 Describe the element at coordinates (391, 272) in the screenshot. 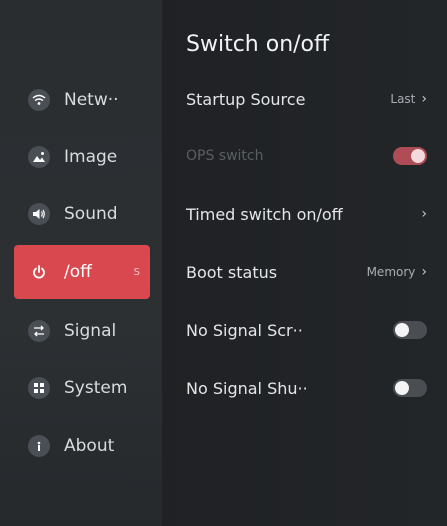

I see `boot-status-value: Memory` at that location.